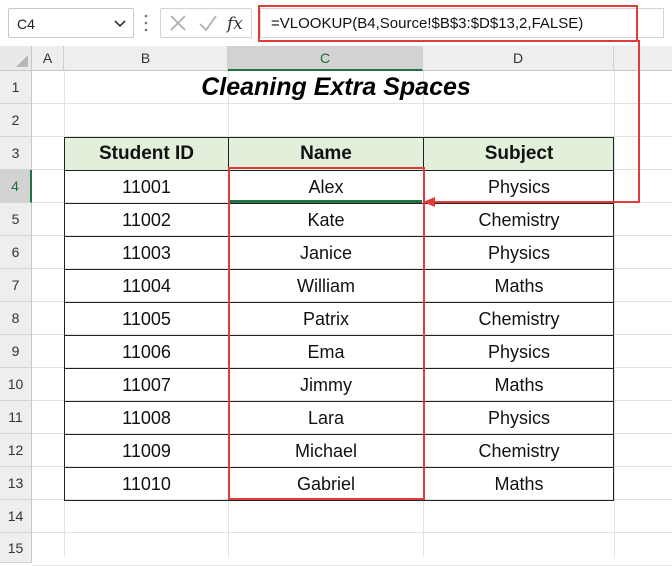 This screenshot has height=566, width=672. Describe the element at coordinates (16, 186) in the screenshot. I see `row-header-4: 4` at that location.